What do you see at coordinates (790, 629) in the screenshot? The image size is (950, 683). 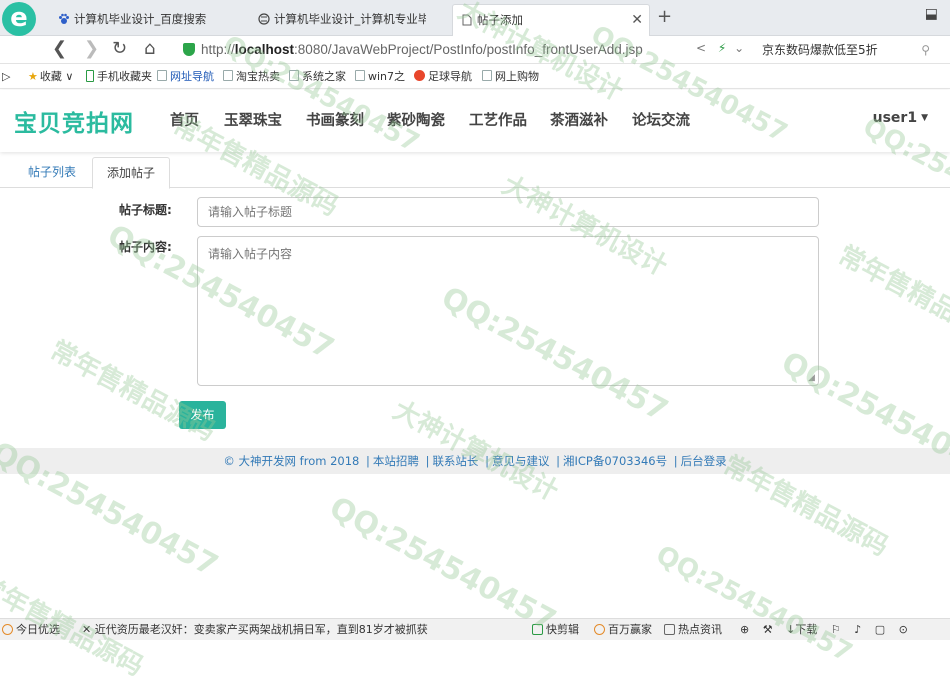 I see `download-icon: ↓` at bounding box center [790, 629].